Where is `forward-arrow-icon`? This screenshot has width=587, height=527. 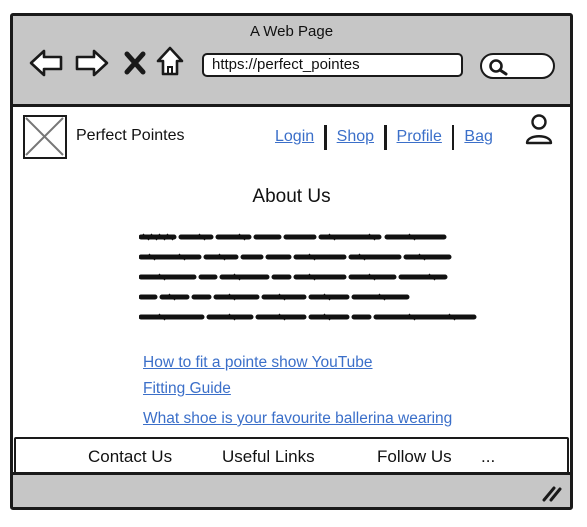
forward-arrow-icon is located at coordinates (92, 63).